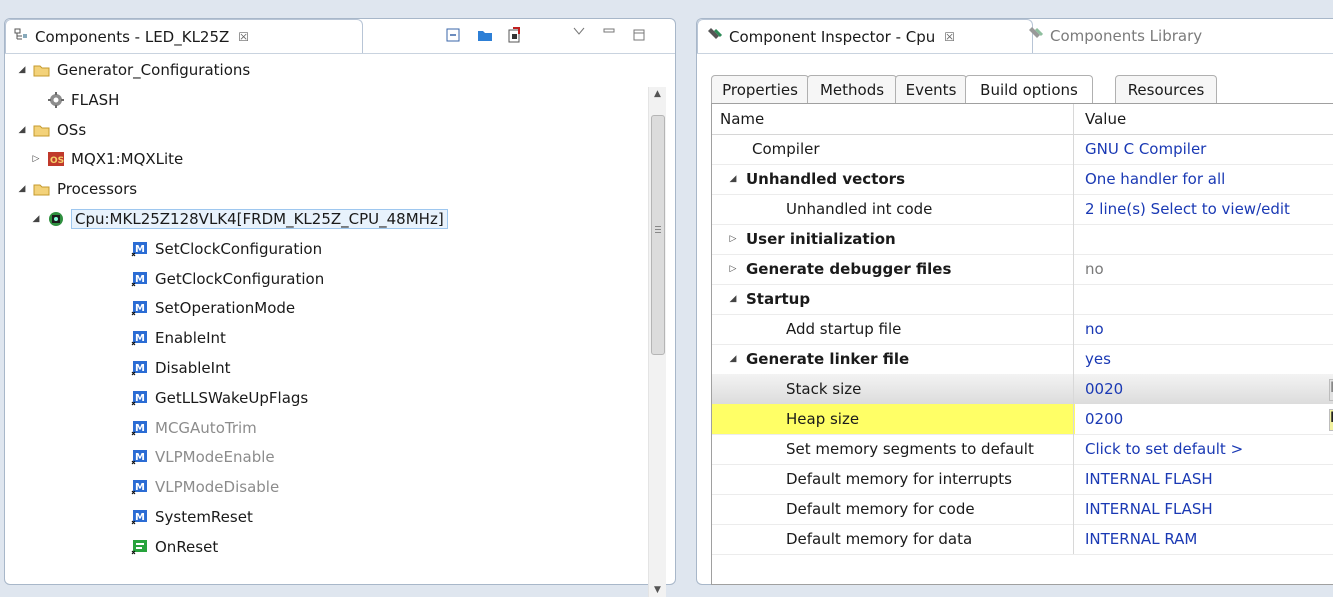 The height and width of the screenshot is (597, 1333). I want to click on property-value: Click to set default >, so click(1204, 449).